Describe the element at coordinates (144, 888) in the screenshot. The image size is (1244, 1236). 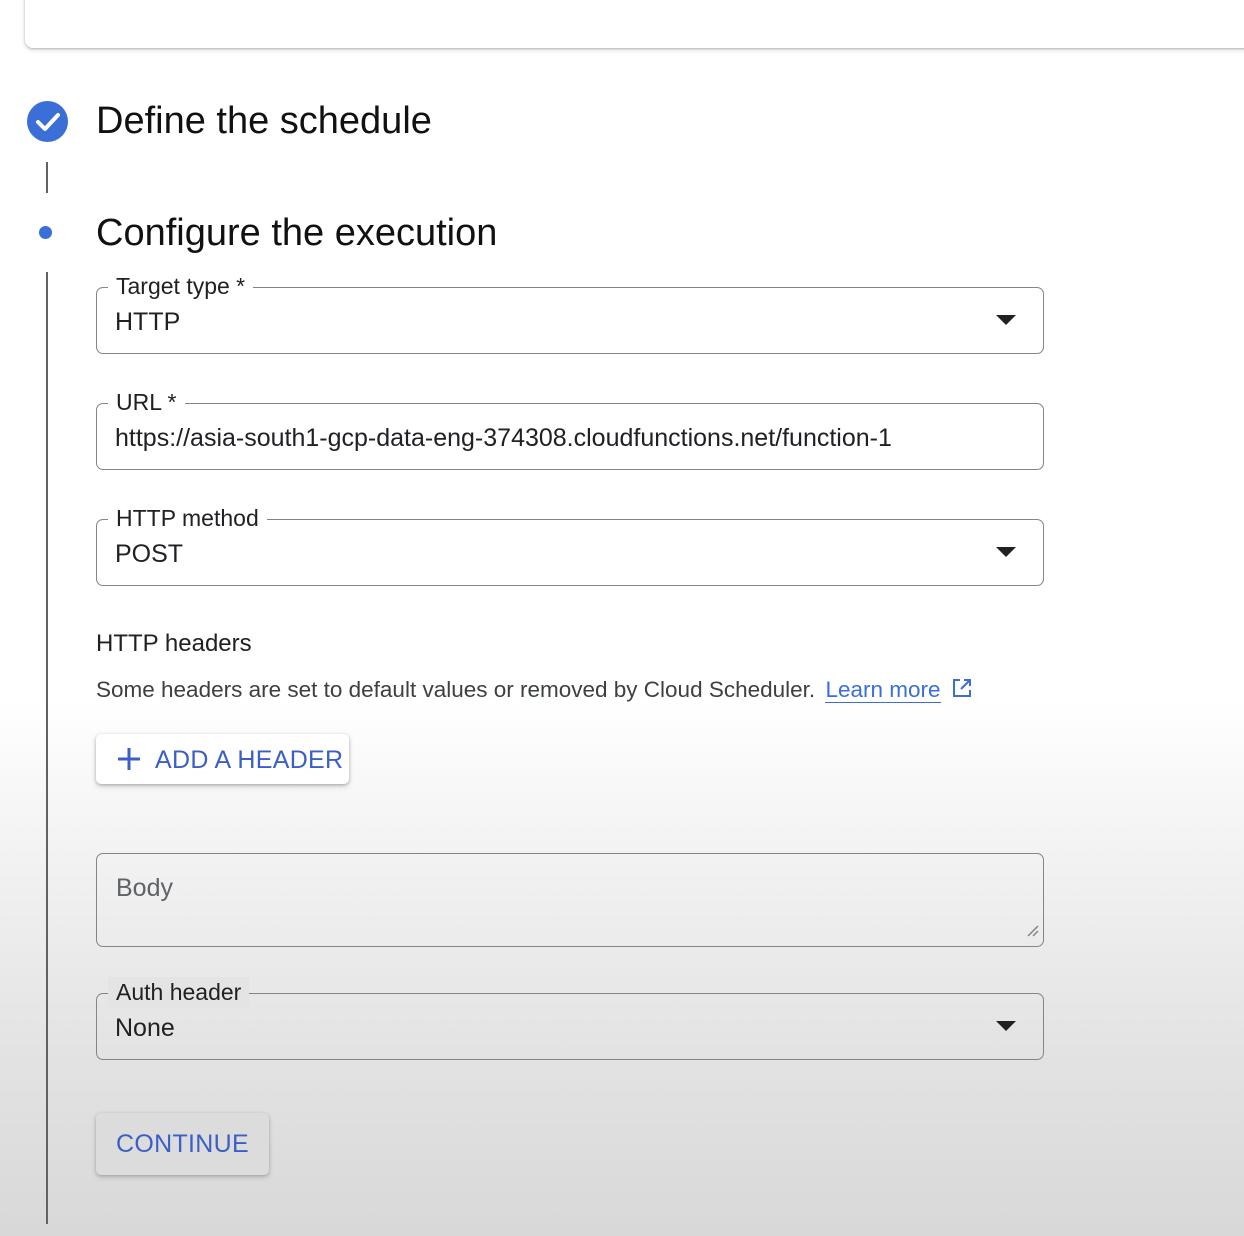
I see `body-placeholder: Body` at that location.